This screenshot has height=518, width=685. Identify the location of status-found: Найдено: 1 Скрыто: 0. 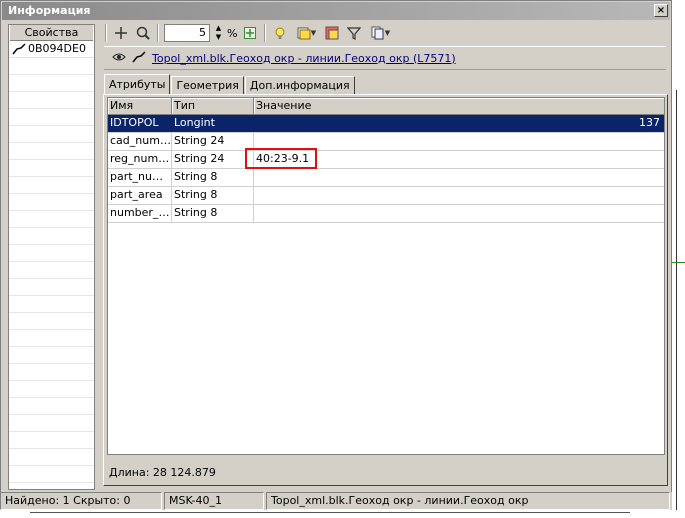
(81, 501).